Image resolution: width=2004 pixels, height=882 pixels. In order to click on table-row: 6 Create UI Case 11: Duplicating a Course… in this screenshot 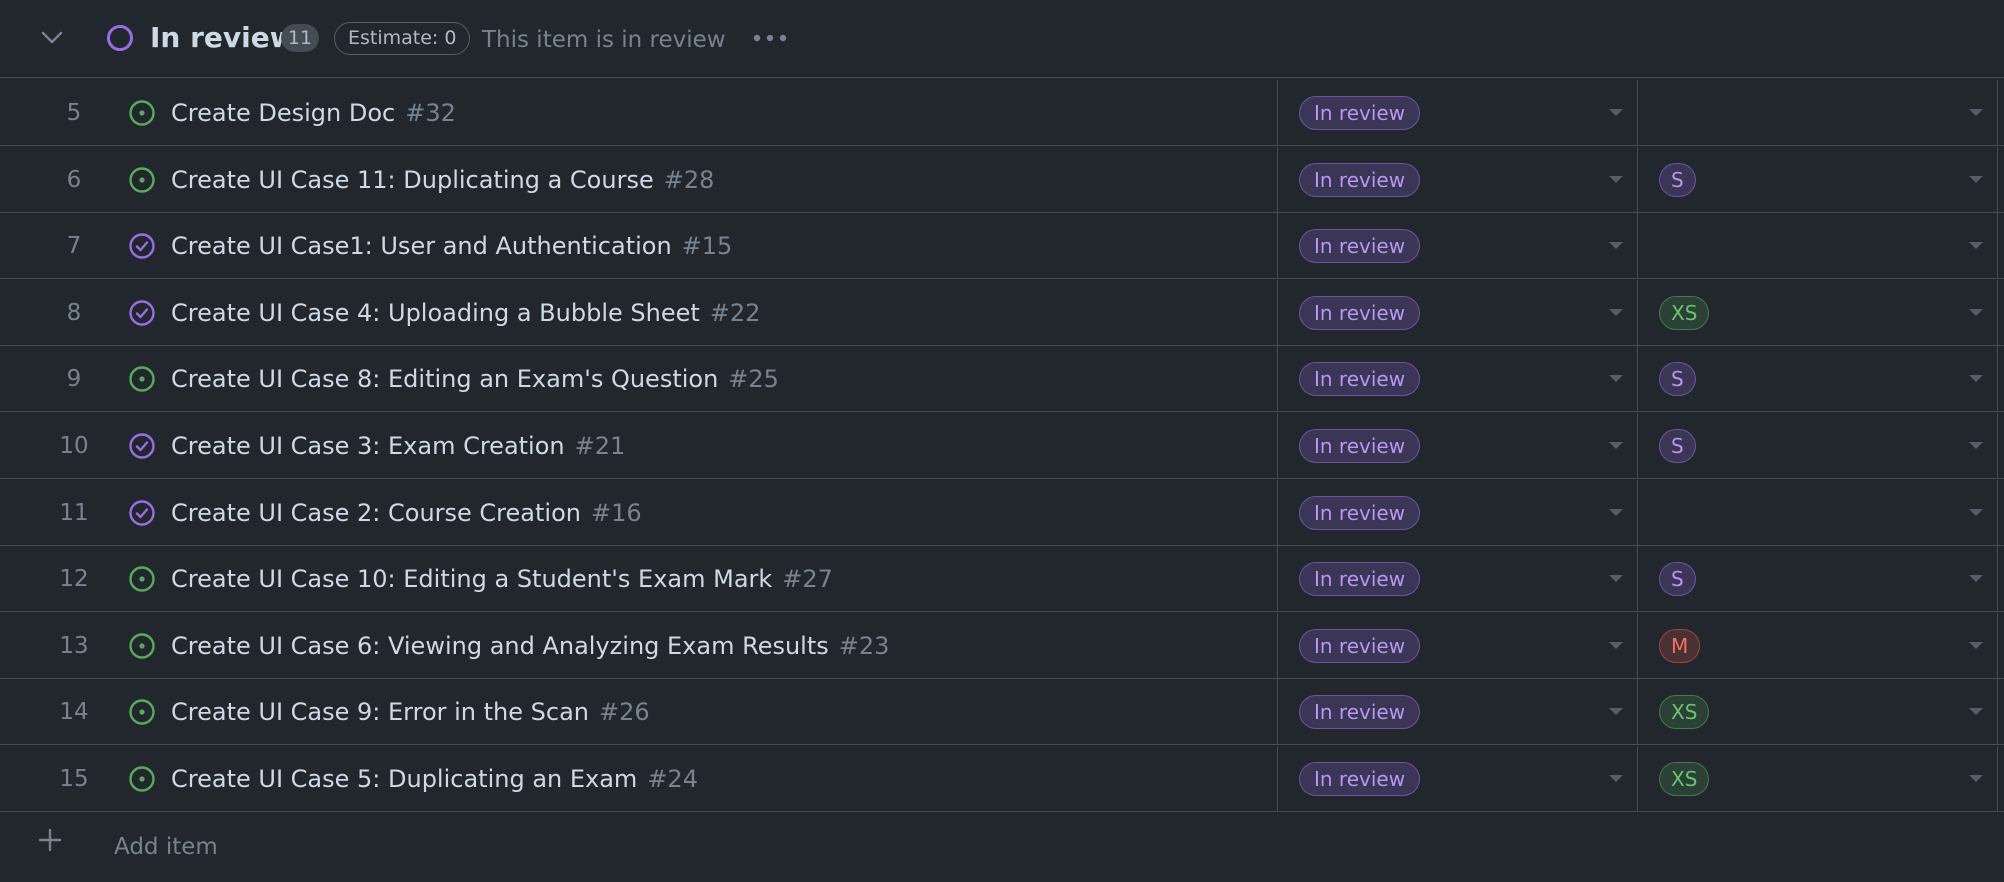, I will do `click(1002, 180)`.